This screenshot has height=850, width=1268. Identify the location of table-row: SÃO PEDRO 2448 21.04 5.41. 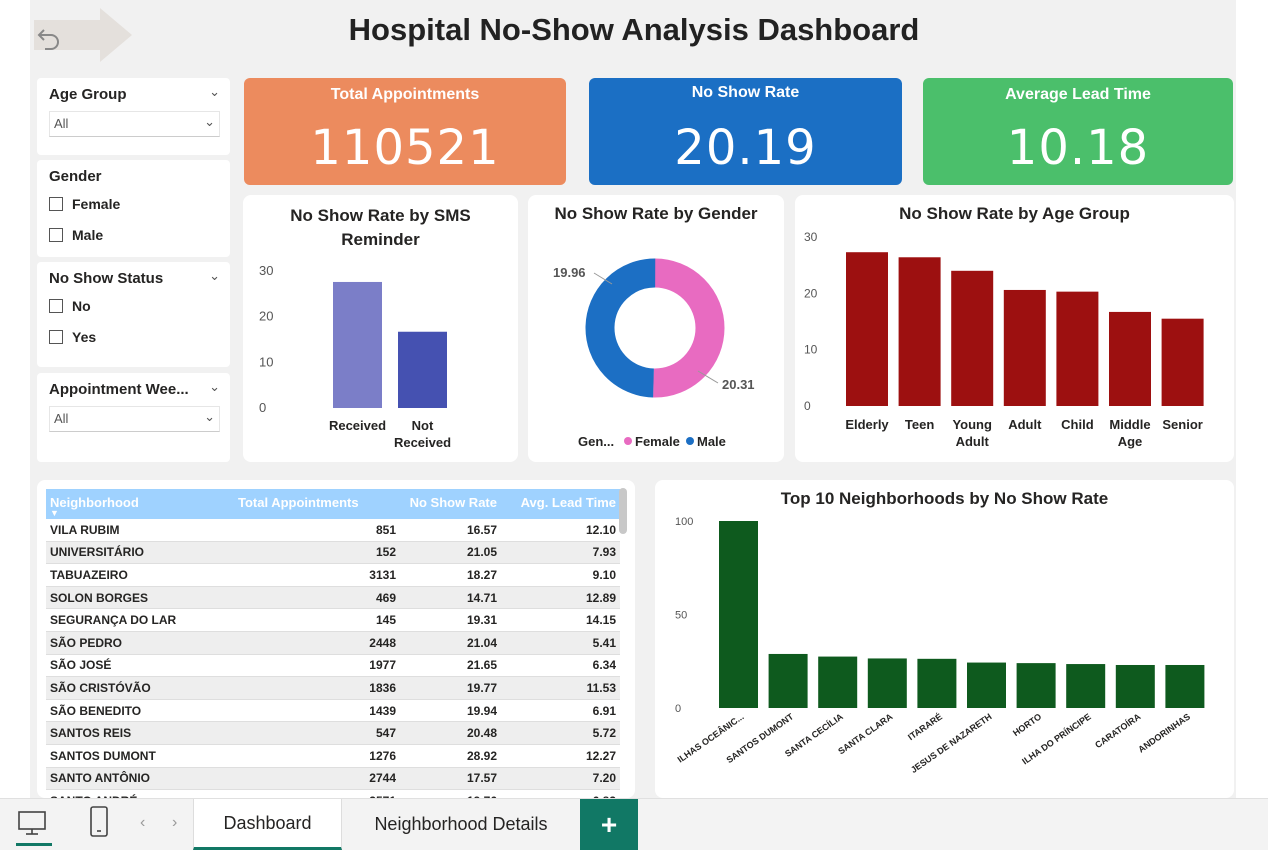
(333, 643).